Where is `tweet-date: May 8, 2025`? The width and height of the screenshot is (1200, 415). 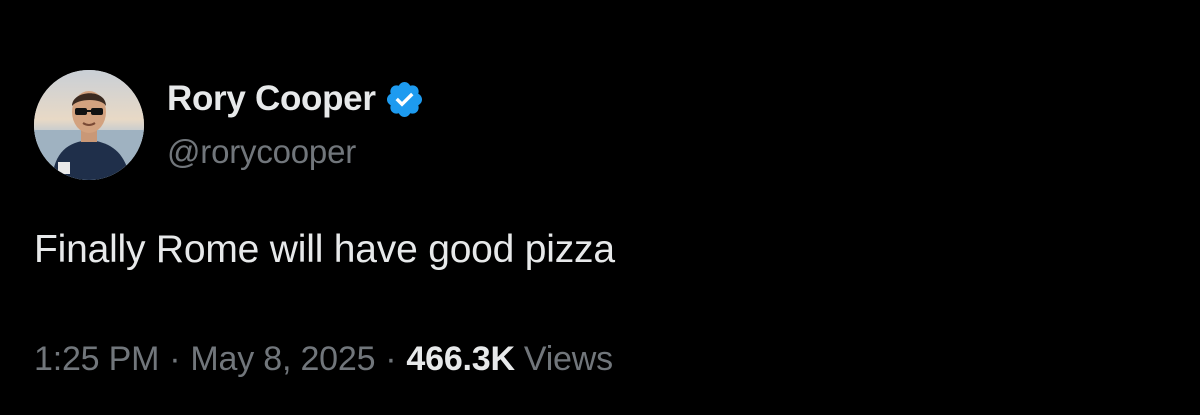 tweet-date: May 8, 2025 is located at coordinates (282, 359).